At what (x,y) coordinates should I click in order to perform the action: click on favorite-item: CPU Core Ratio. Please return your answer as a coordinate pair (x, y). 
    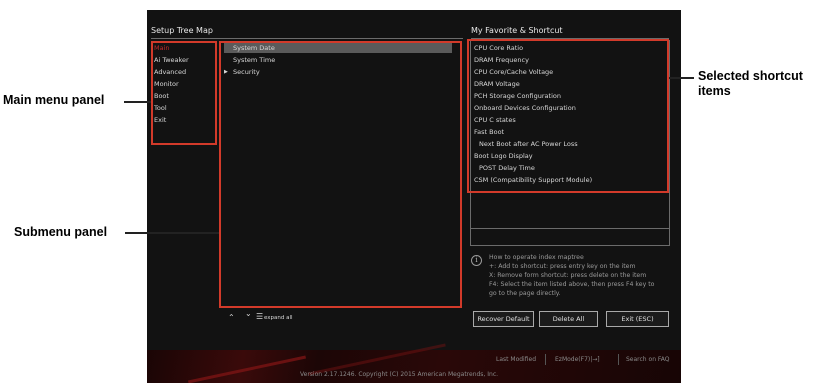
    Looking at the image, I should click on (498, 48).